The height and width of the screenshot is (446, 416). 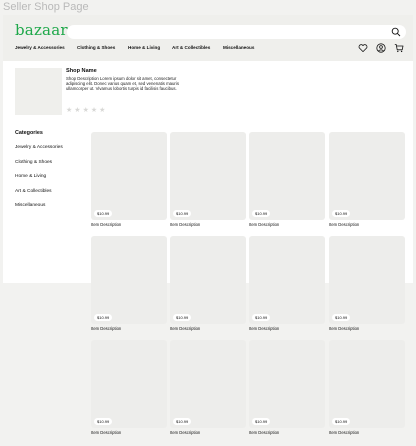 I want to click on shop-rating: ★ ★ ★ ★ ★, so click(x=85, y=111).